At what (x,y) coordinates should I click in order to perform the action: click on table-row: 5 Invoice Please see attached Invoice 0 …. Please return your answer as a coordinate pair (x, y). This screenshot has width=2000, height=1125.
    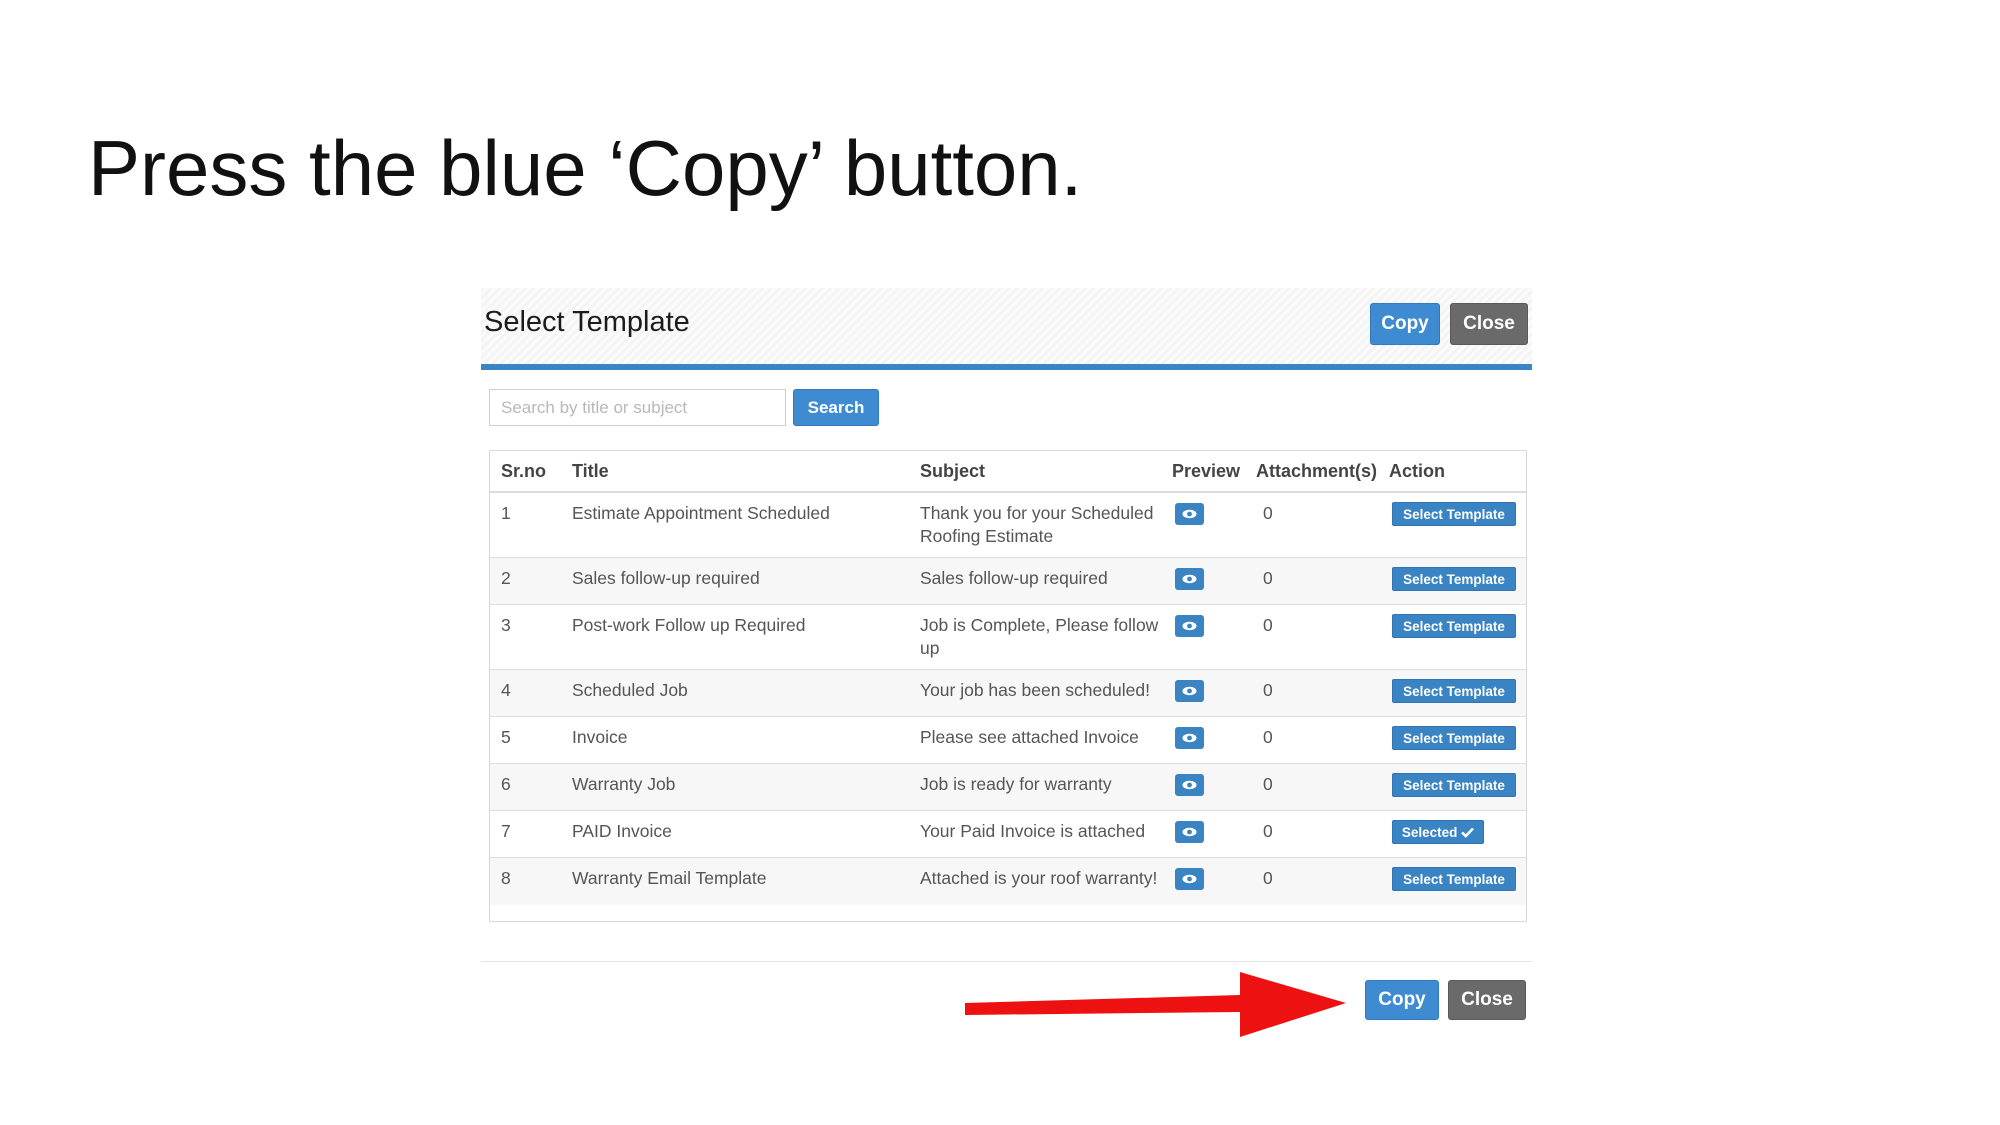
    Looking at the image, I should click on (1008, 740).